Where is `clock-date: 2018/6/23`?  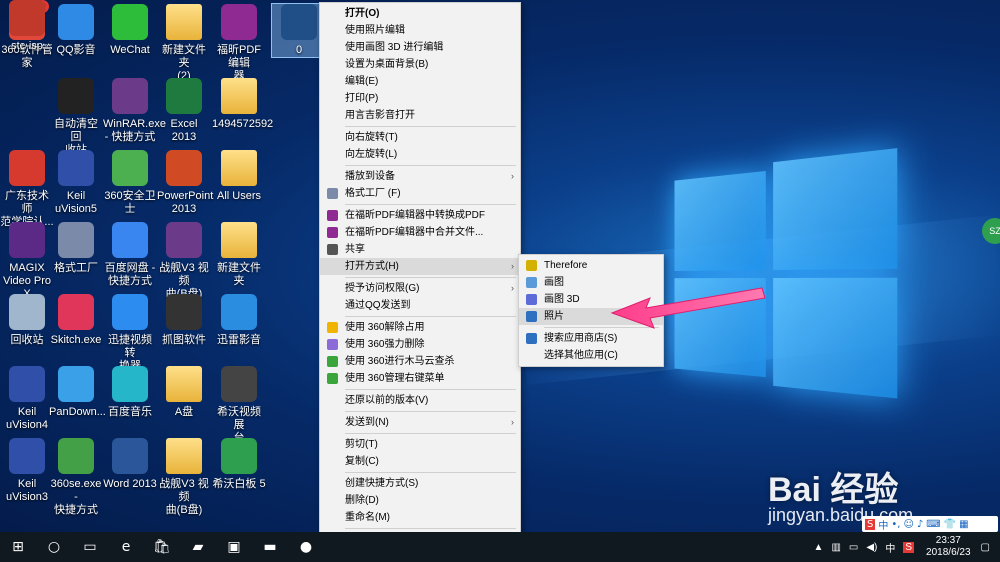
clock-date: 2018/6/23 is located at coordinates (948, 552).